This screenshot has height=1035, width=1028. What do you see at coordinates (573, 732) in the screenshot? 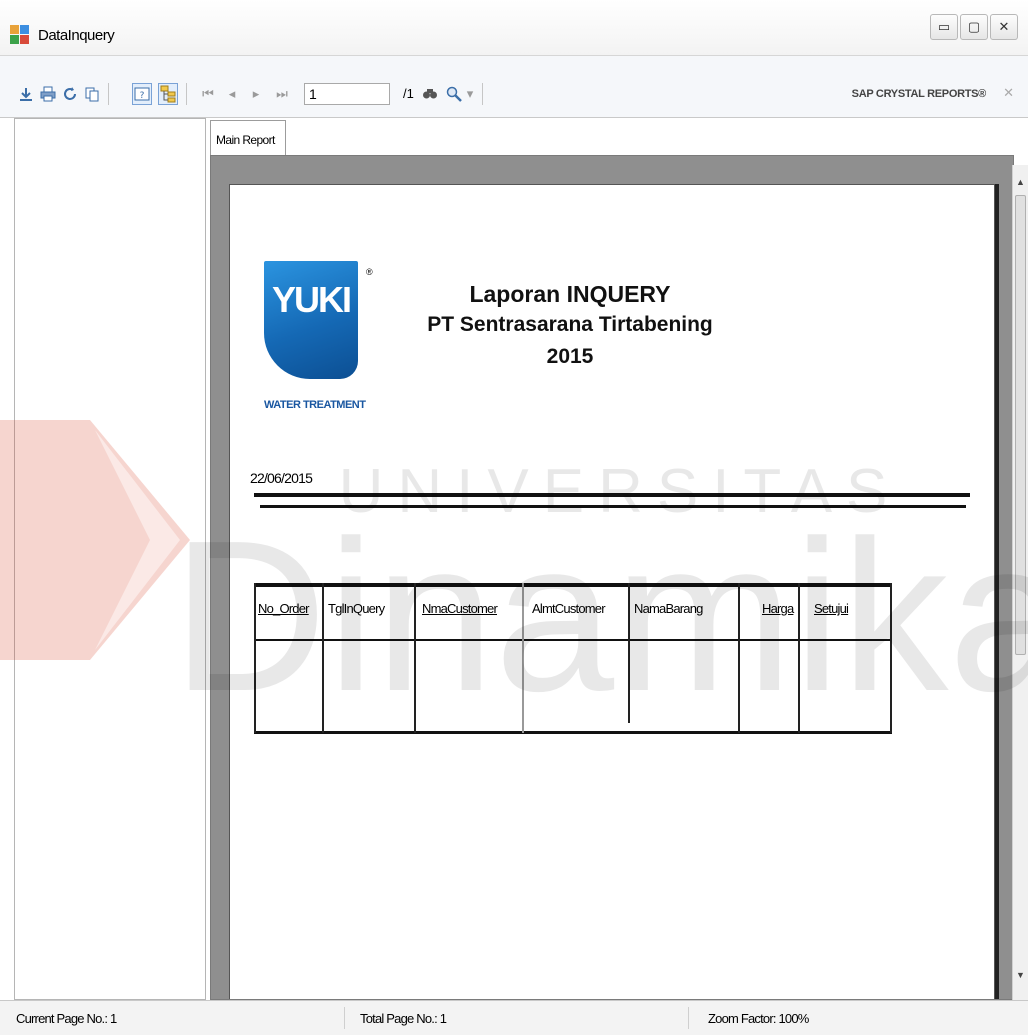
I see `table-bottom-border` at bounding box center [573, 732].